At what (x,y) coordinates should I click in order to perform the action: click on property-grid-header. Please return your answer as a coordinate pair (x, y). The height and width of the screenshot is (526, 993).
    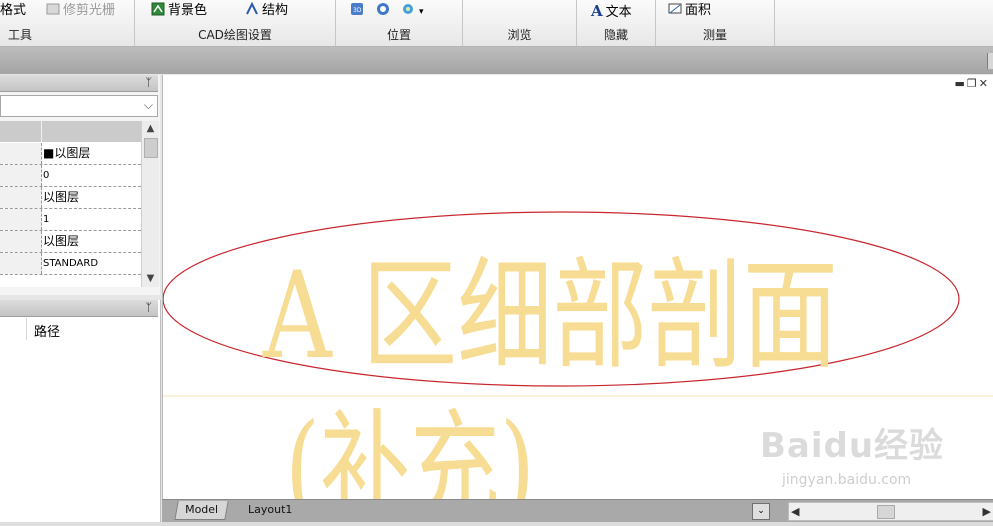
    Looking at the image, I should click on (70, 131).